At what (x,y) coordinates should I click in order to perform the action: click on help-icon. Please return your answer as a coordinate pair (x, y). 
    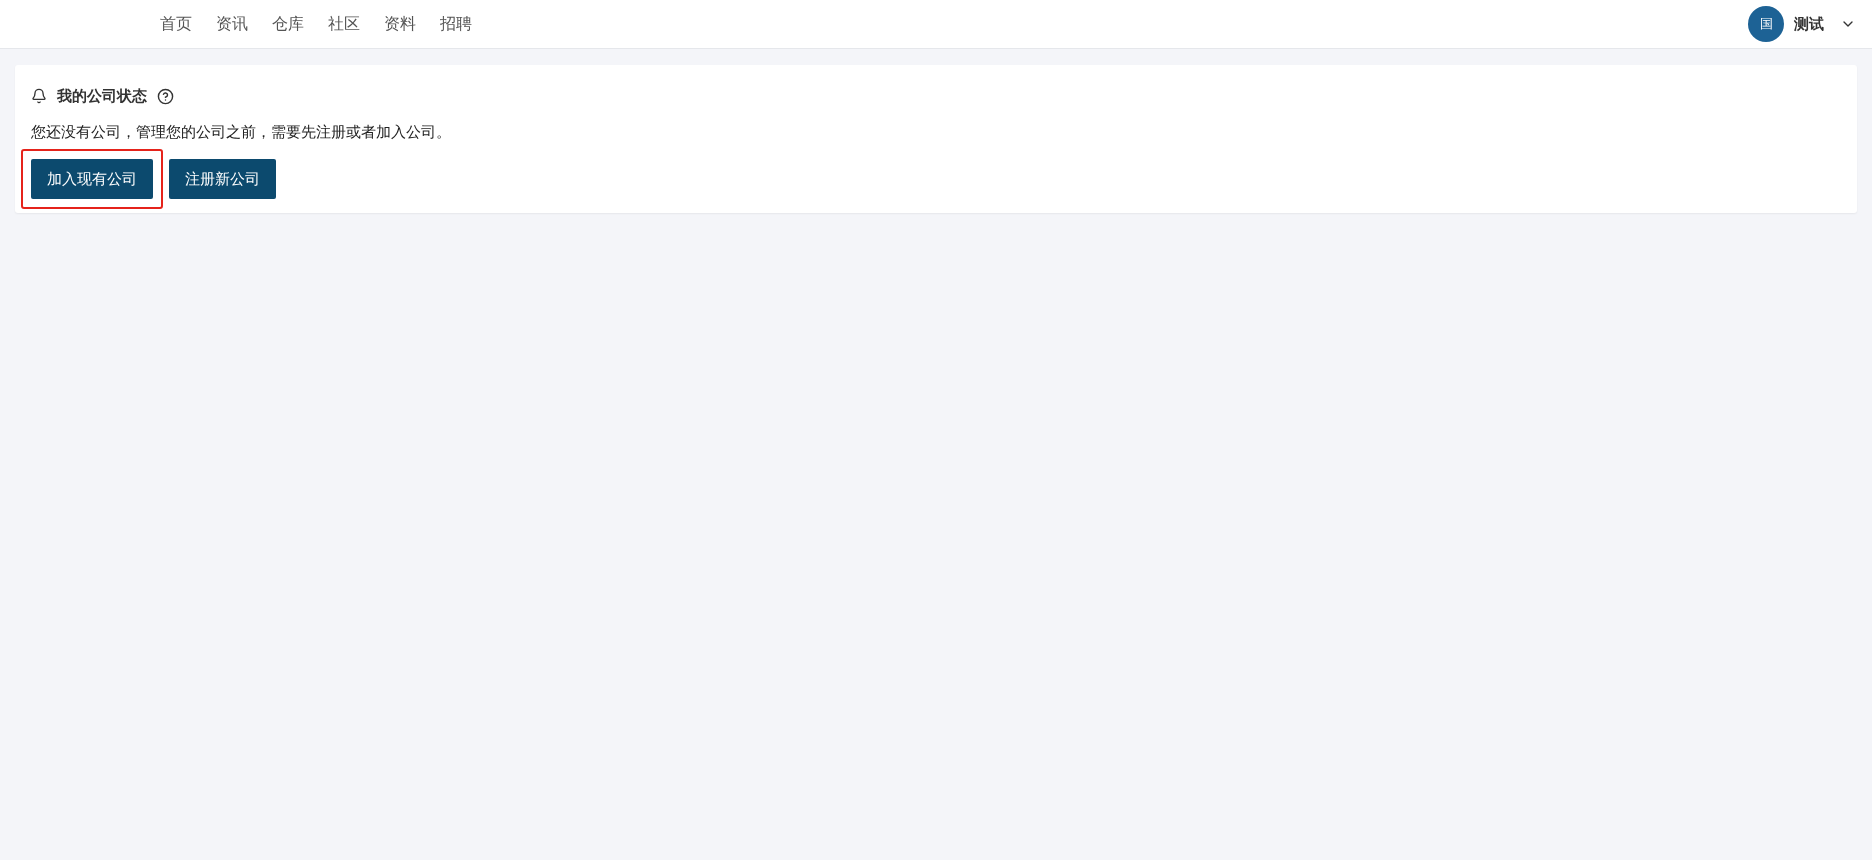
    Looking at the image, I should click on (165, 96).